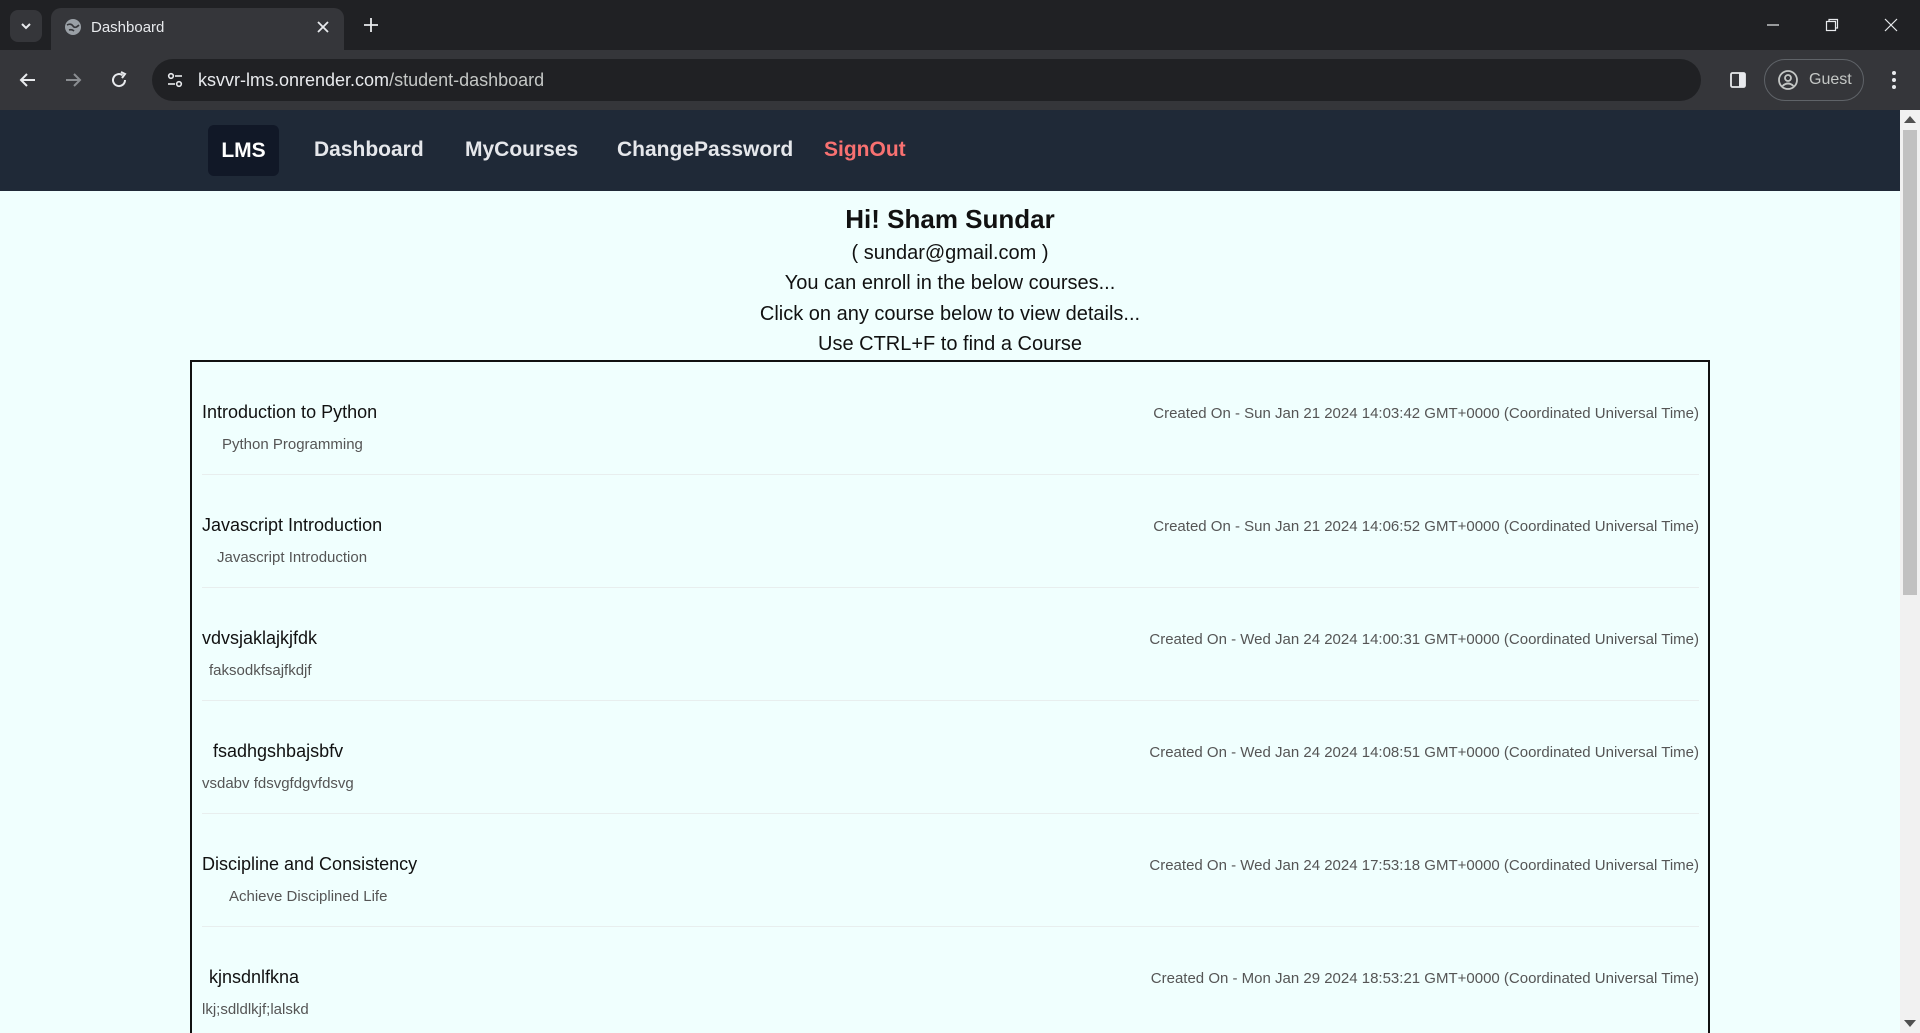  I want to click on minimize-icon, so click(1773, 25).